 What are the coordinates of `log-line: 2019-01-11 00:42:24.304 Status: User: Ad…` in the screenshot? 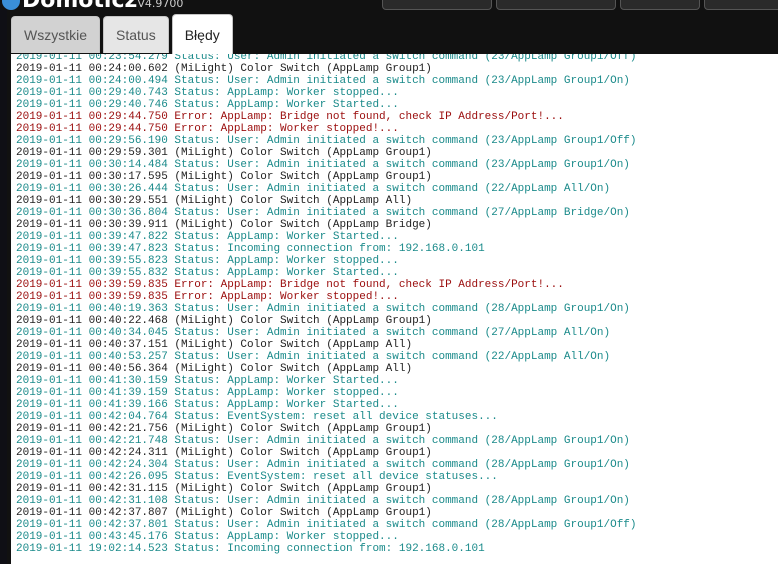 It's located at (323, 465).